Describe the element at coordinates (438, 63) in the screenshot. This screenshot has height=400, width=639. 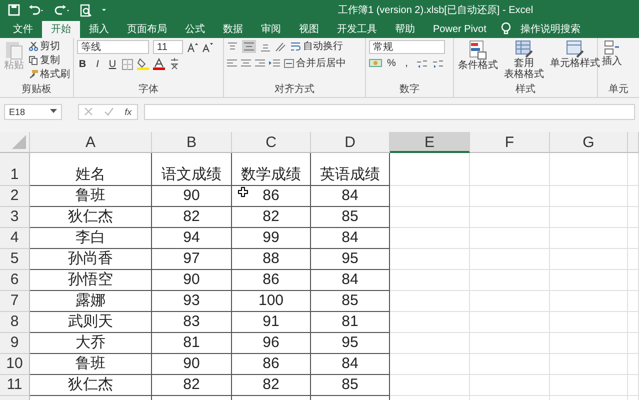
I see `decrease-decimal-icon` at that location.